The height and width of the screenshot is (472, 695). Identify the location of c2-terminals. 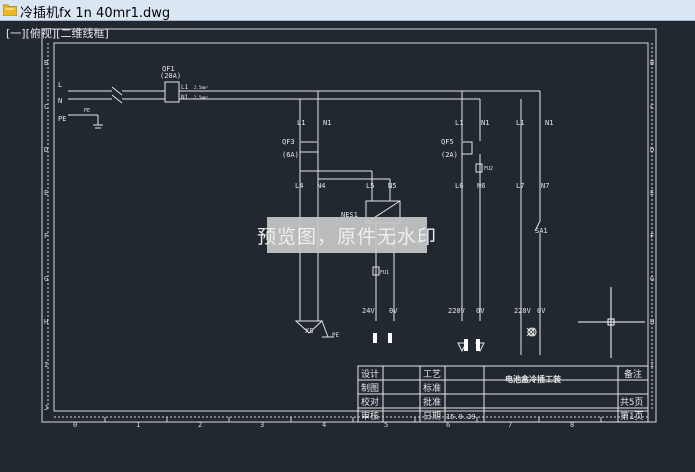
(382, 338).